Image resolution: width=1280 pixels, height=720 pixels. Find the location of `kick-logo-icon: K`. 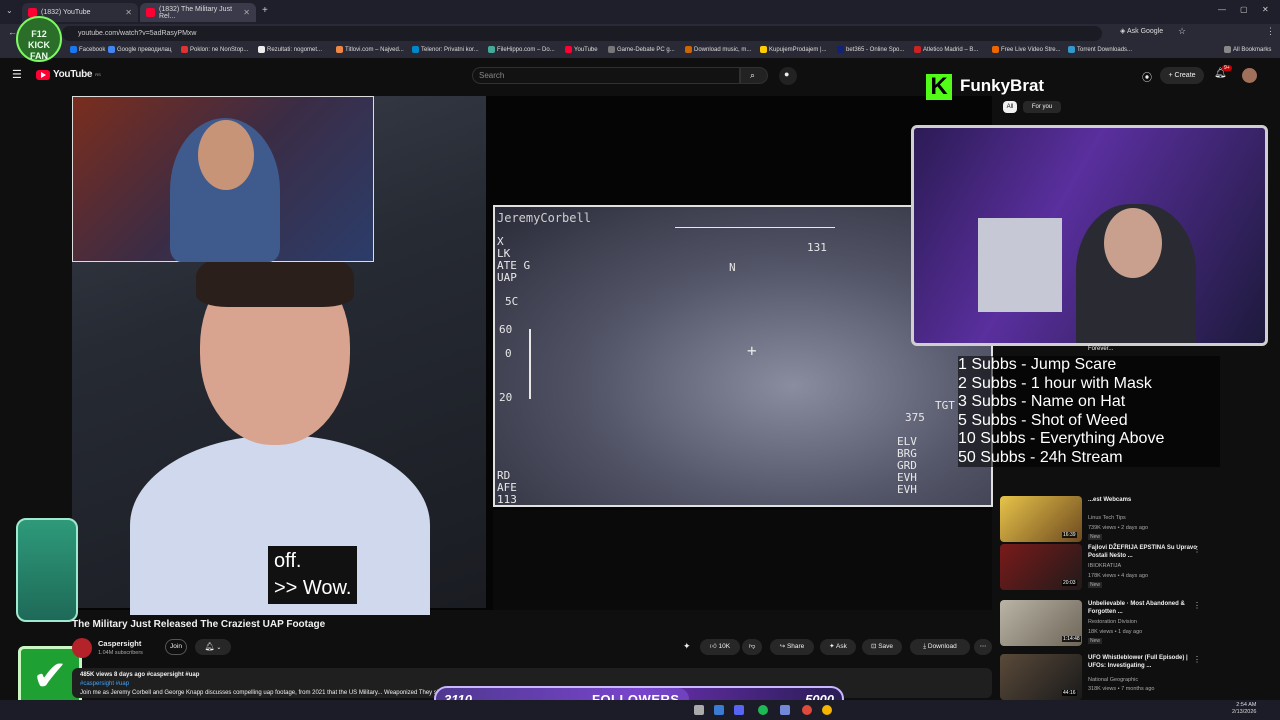

kick-logo-icon: K is located at coordinates (939, 87).